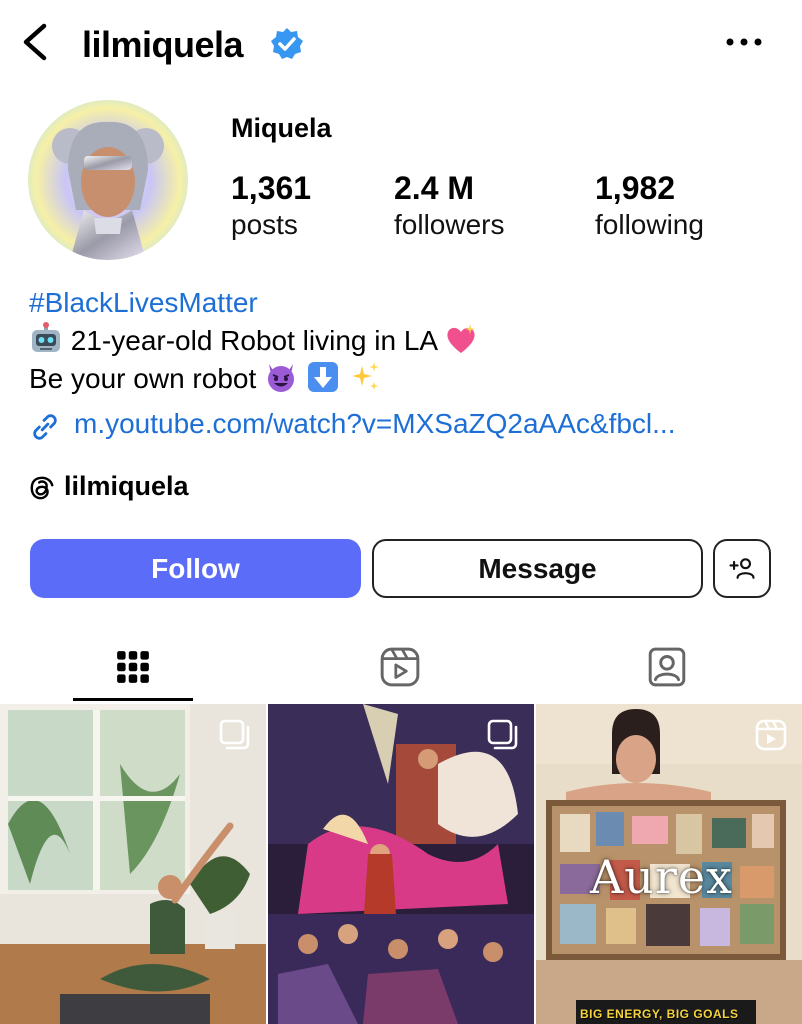 This screenshot has width=802, height=1024. Describe the element at coordinates (163, 44) in the screenshot. I see `page-title: lilmiquela` at that location.